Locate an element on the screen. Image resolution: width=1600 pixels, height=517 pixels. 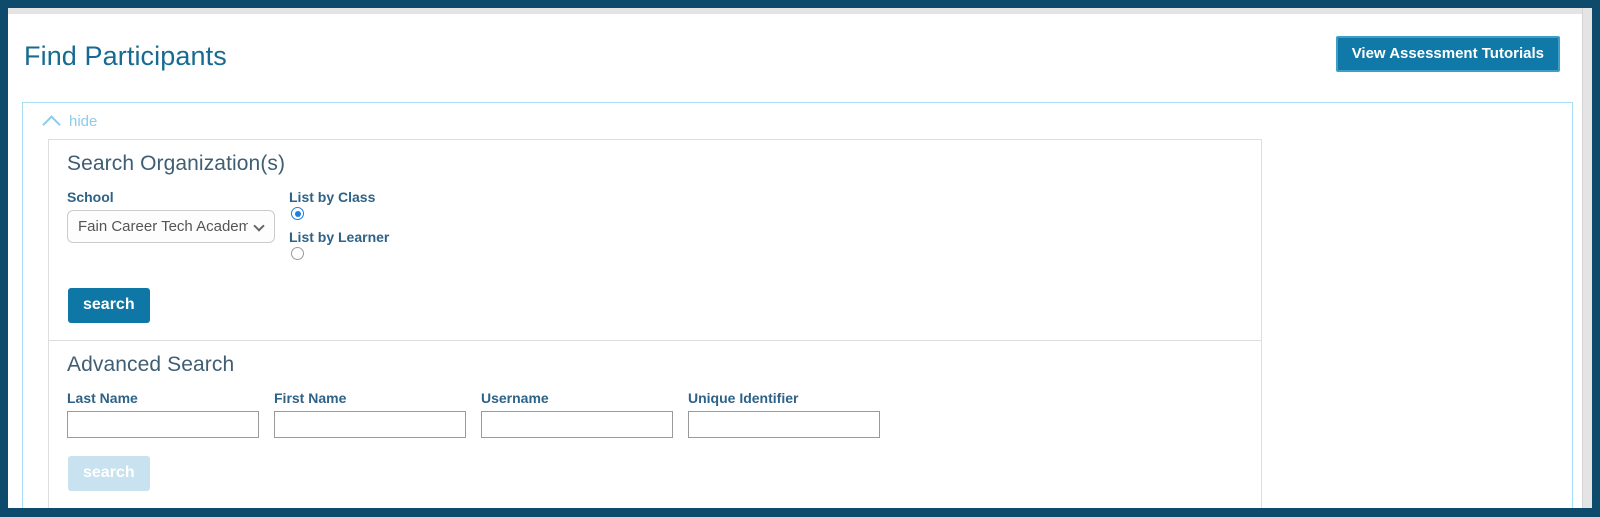
list-by-learner-radio is located at coordinates (297, 253).